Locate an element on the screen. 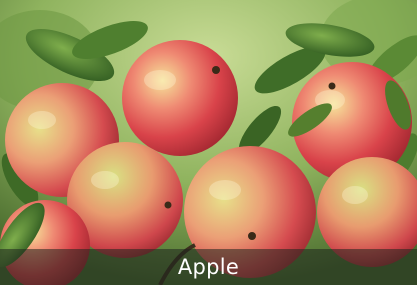  image-caption: Apple is located at coordinates (208, 266).